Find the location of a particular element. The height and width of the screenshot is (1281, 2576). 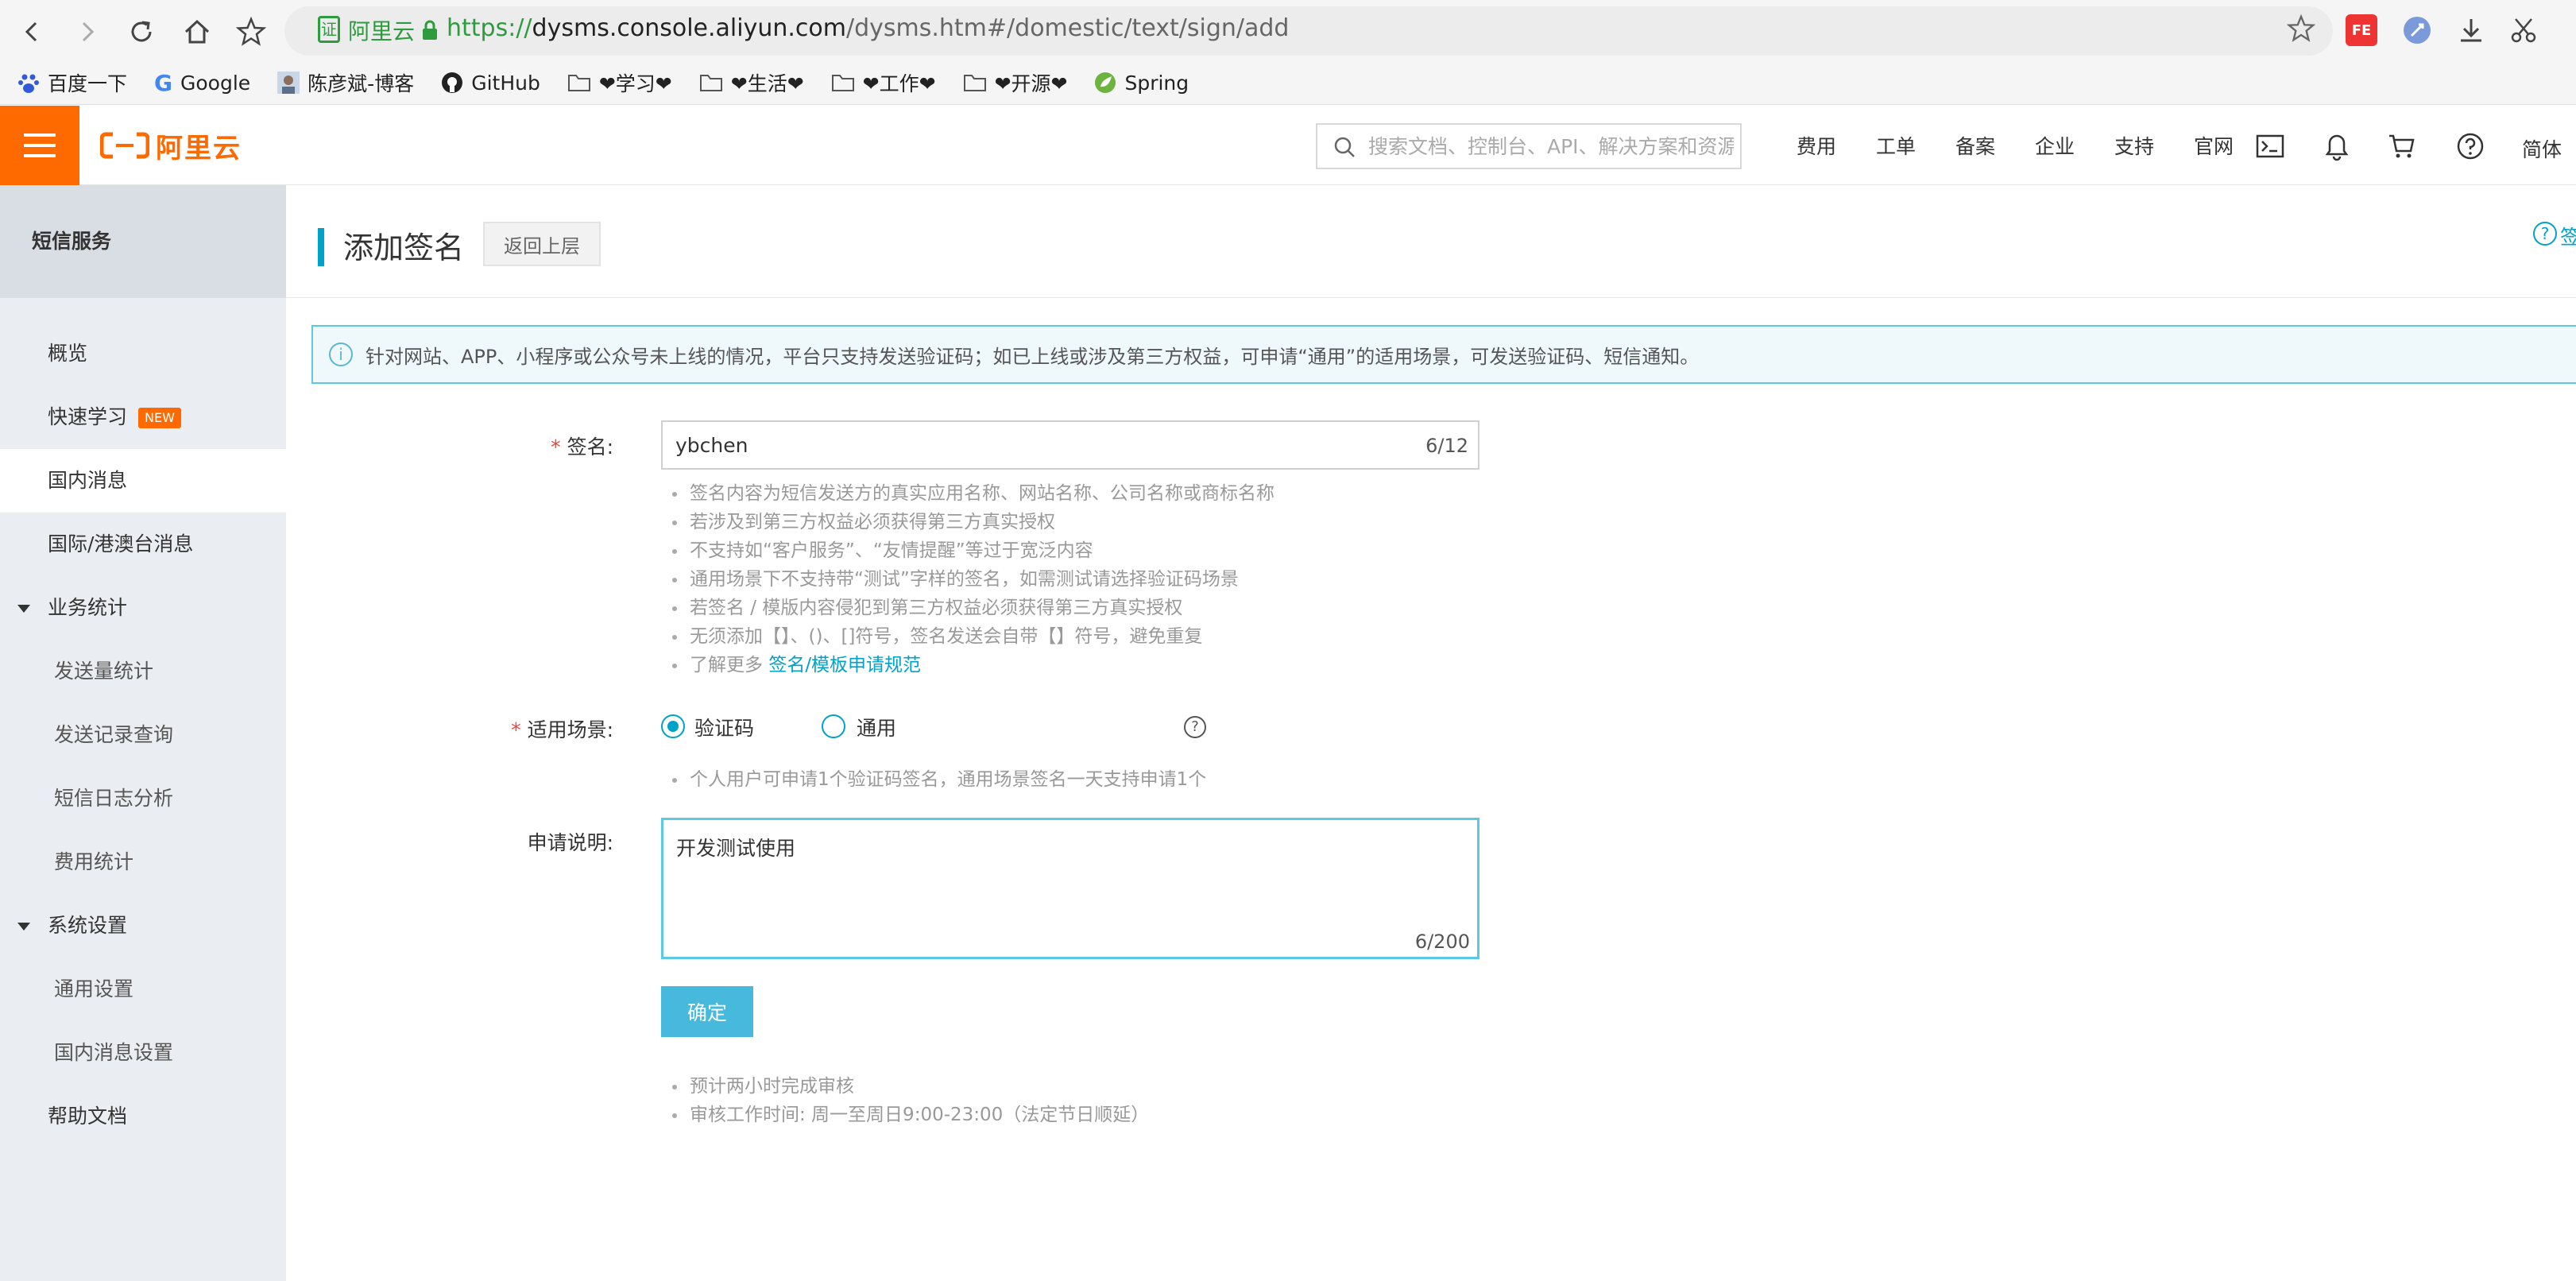

confirm-button: 确定 is located at coordinates (707, 1011).